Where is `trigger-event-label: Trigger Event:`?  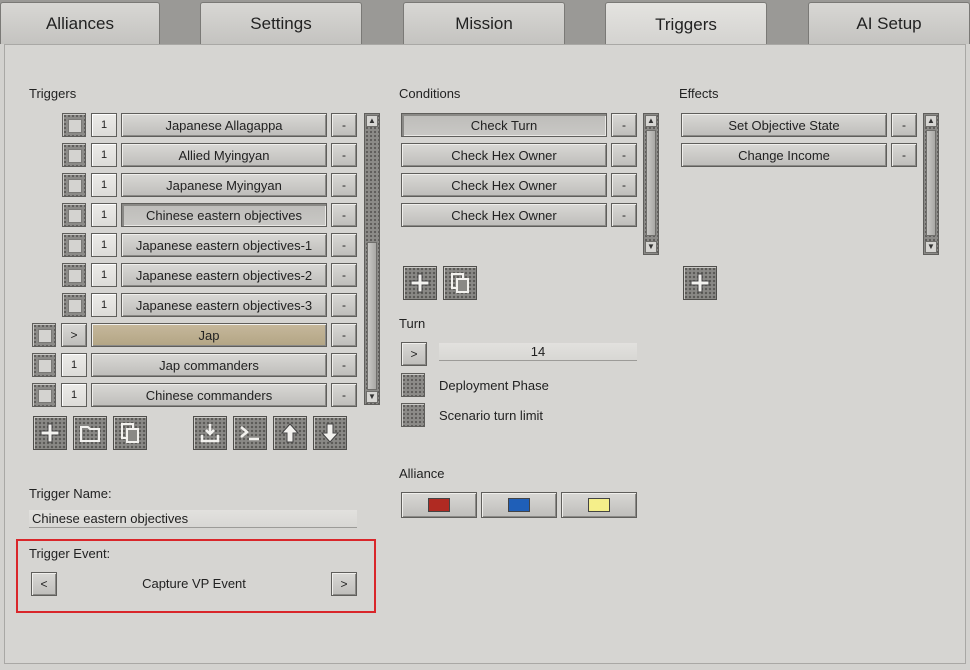 trigger-event-label: Trigger Event: is located at coordinates (70, 553).